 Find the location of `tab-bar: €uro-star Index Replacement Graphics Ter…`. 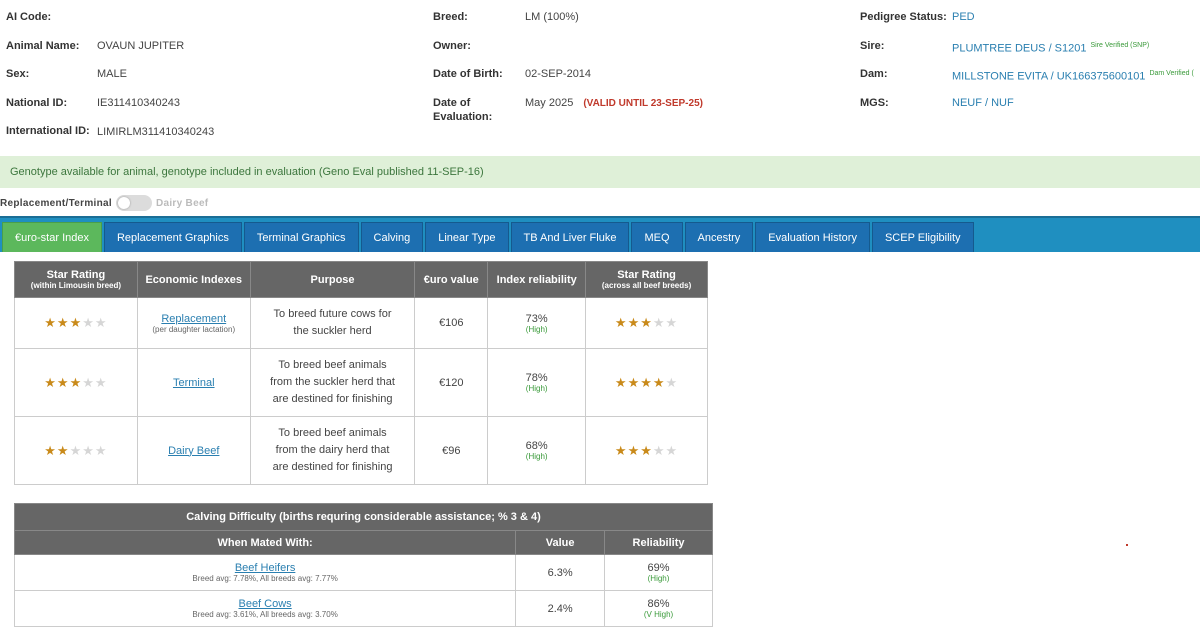

tab-bar: €uro-star Index Replacement Graphics Ter… is located at coordinates (600, 234).